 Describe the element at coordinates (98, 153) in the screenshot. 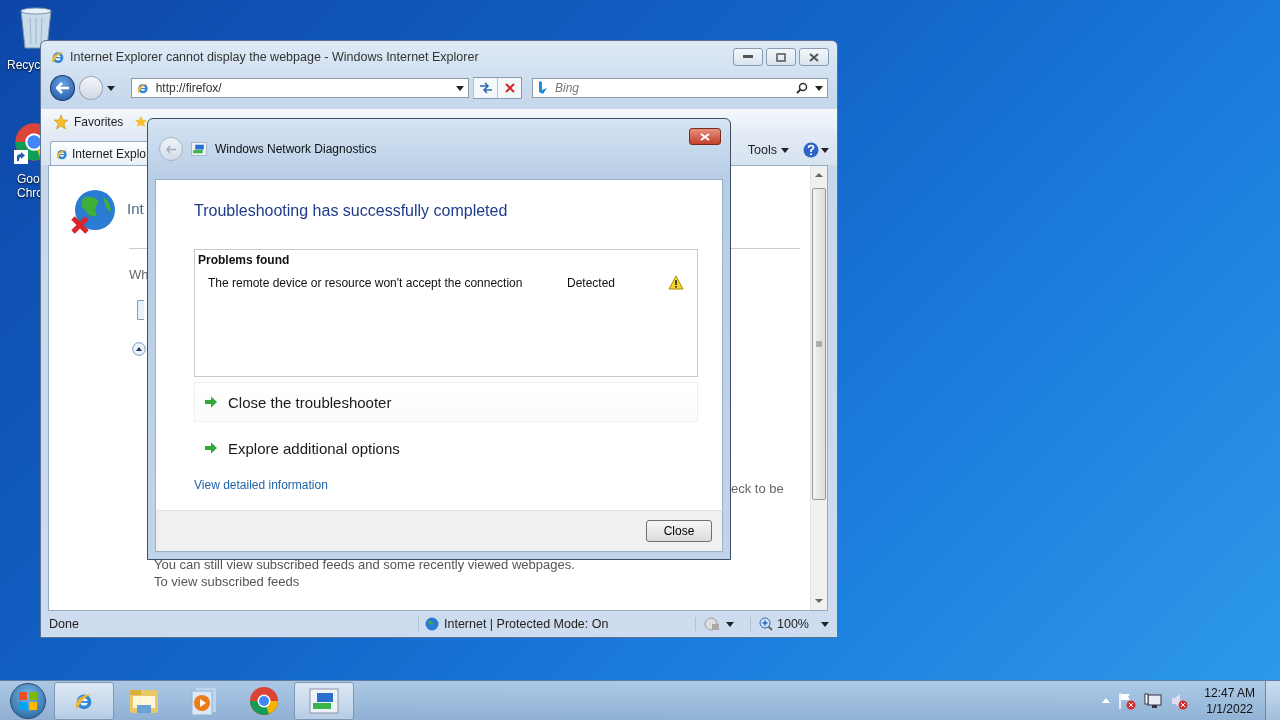

I see `browser-tab: Internet Explo` at that location.